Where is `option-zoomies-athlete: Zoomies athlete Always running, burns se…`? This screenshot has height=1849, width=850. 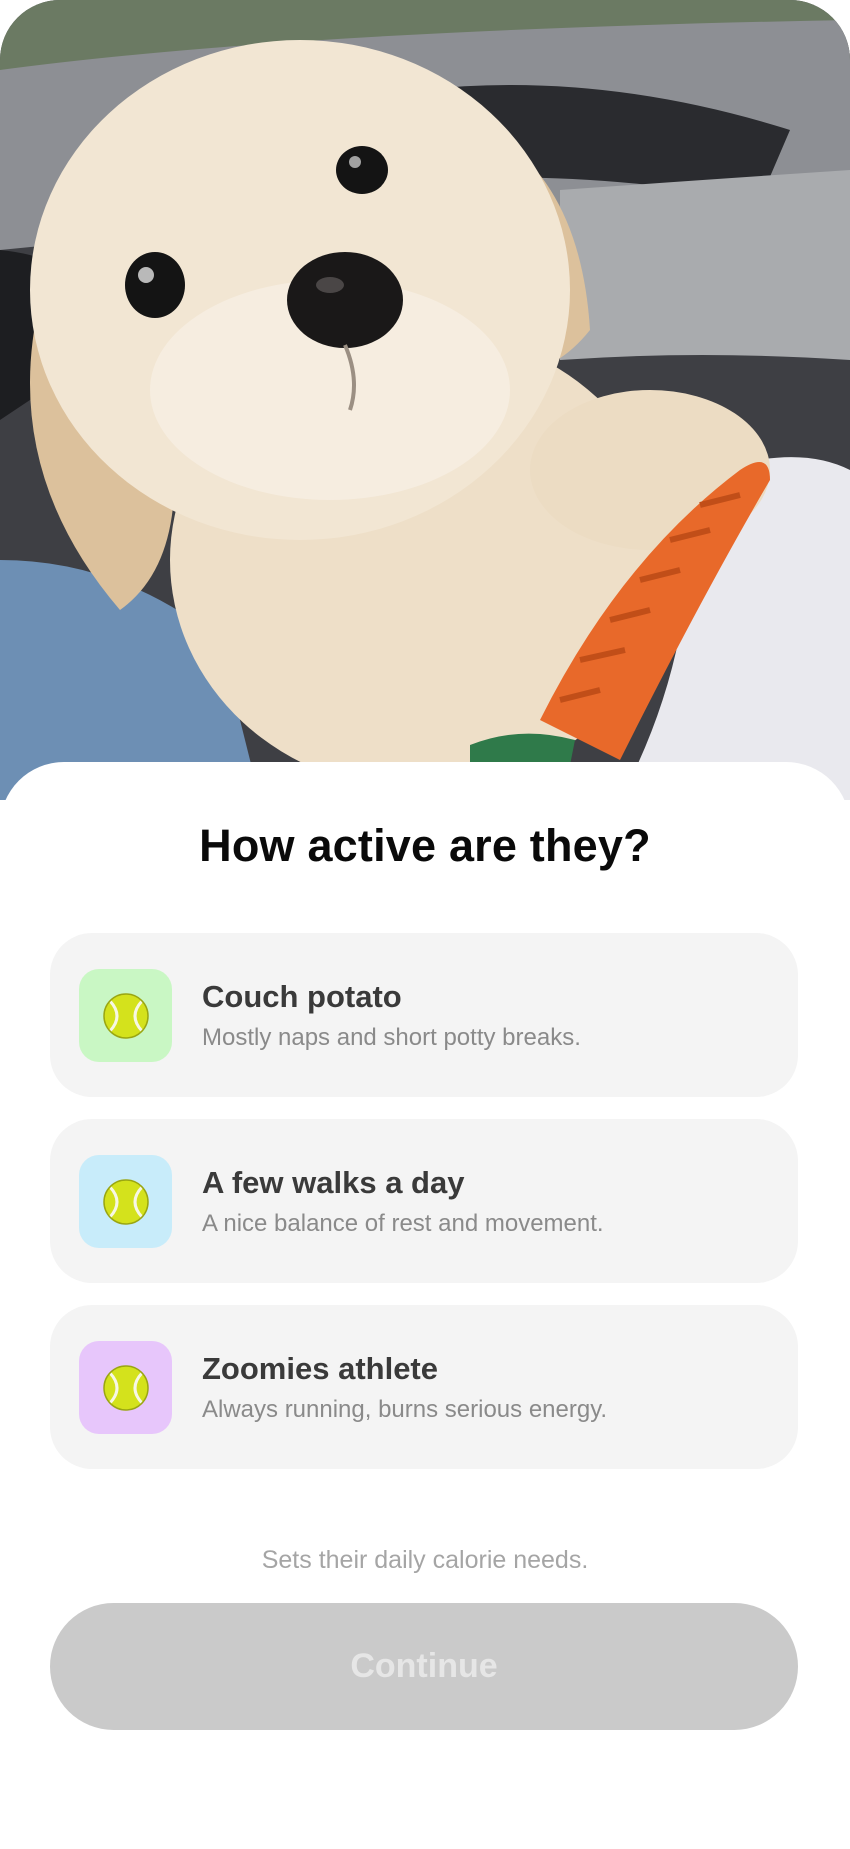 option-zoomies-athlete: Zoomies athlete Always running, burns se… is located at coordinates (424, 1387).